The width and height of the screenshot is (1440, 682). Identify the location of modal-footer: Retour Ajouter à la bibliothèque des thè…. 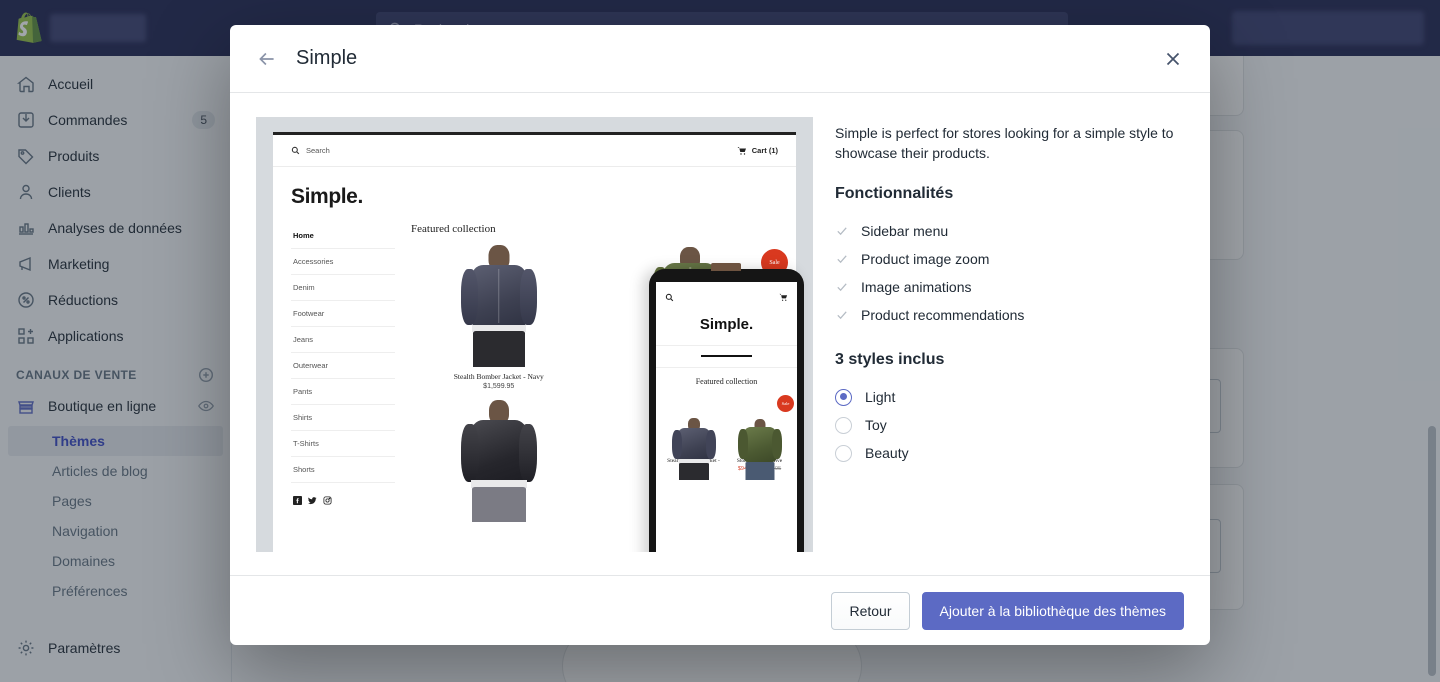
(720, 610).